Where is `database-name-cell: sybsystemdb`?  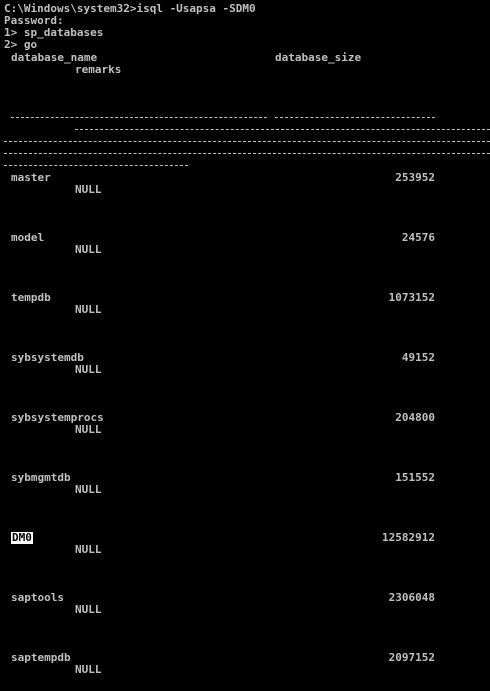 database-name-cell: sybsystemdb is located at coordinates (47, 357).